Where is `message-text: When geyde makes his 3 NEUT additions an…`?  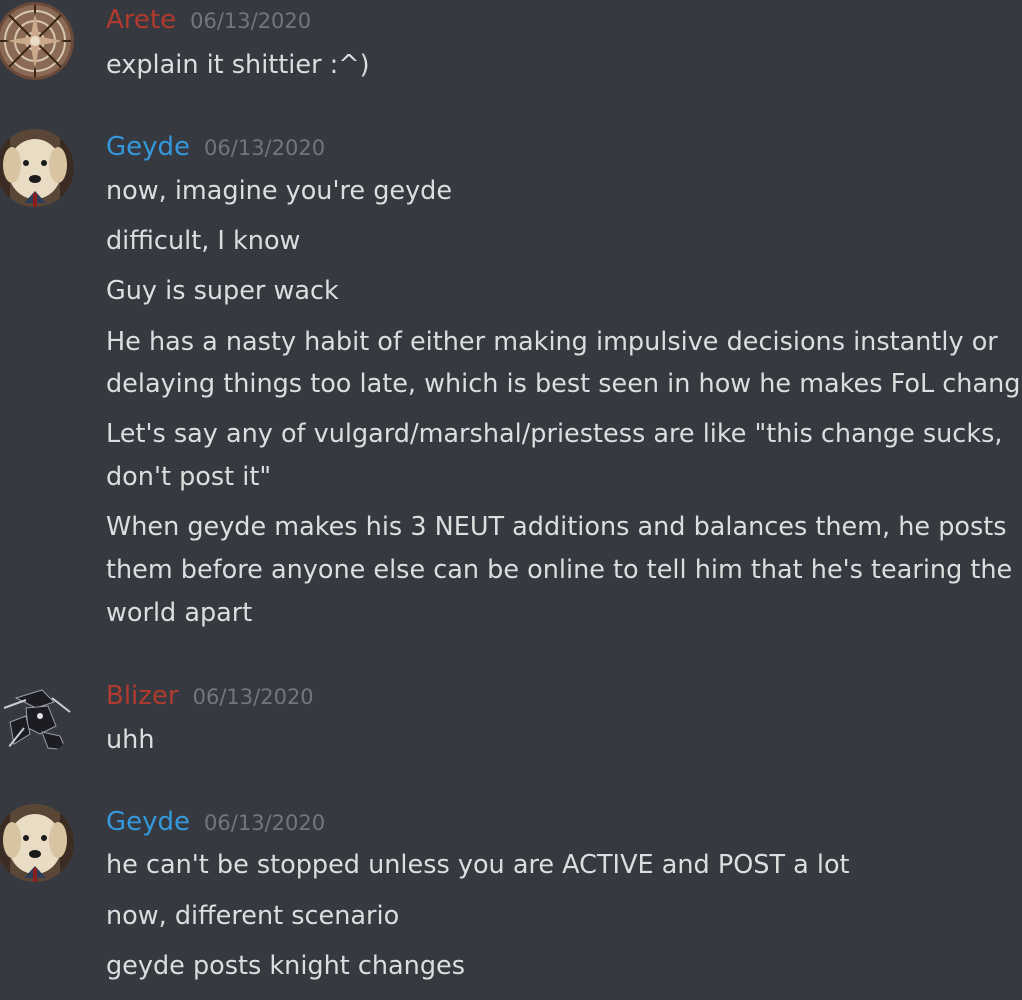
message-text: When geyde makes his 3 NEUT additions an… is located at coordinates (556, 527).